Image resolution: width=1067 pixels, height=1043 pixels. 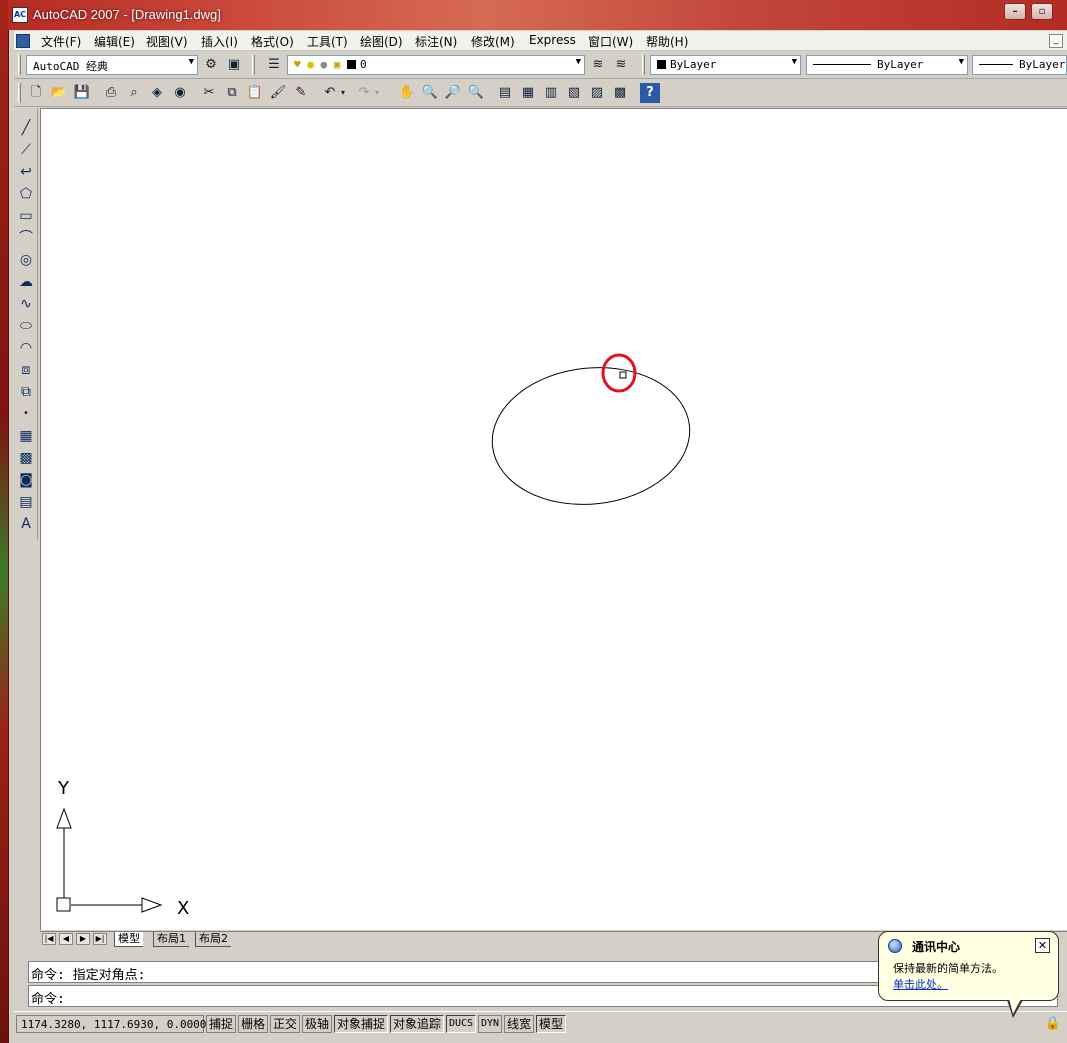 I want to click on color-dropdown: ByLayer ▼, so click(x=725, y=65).